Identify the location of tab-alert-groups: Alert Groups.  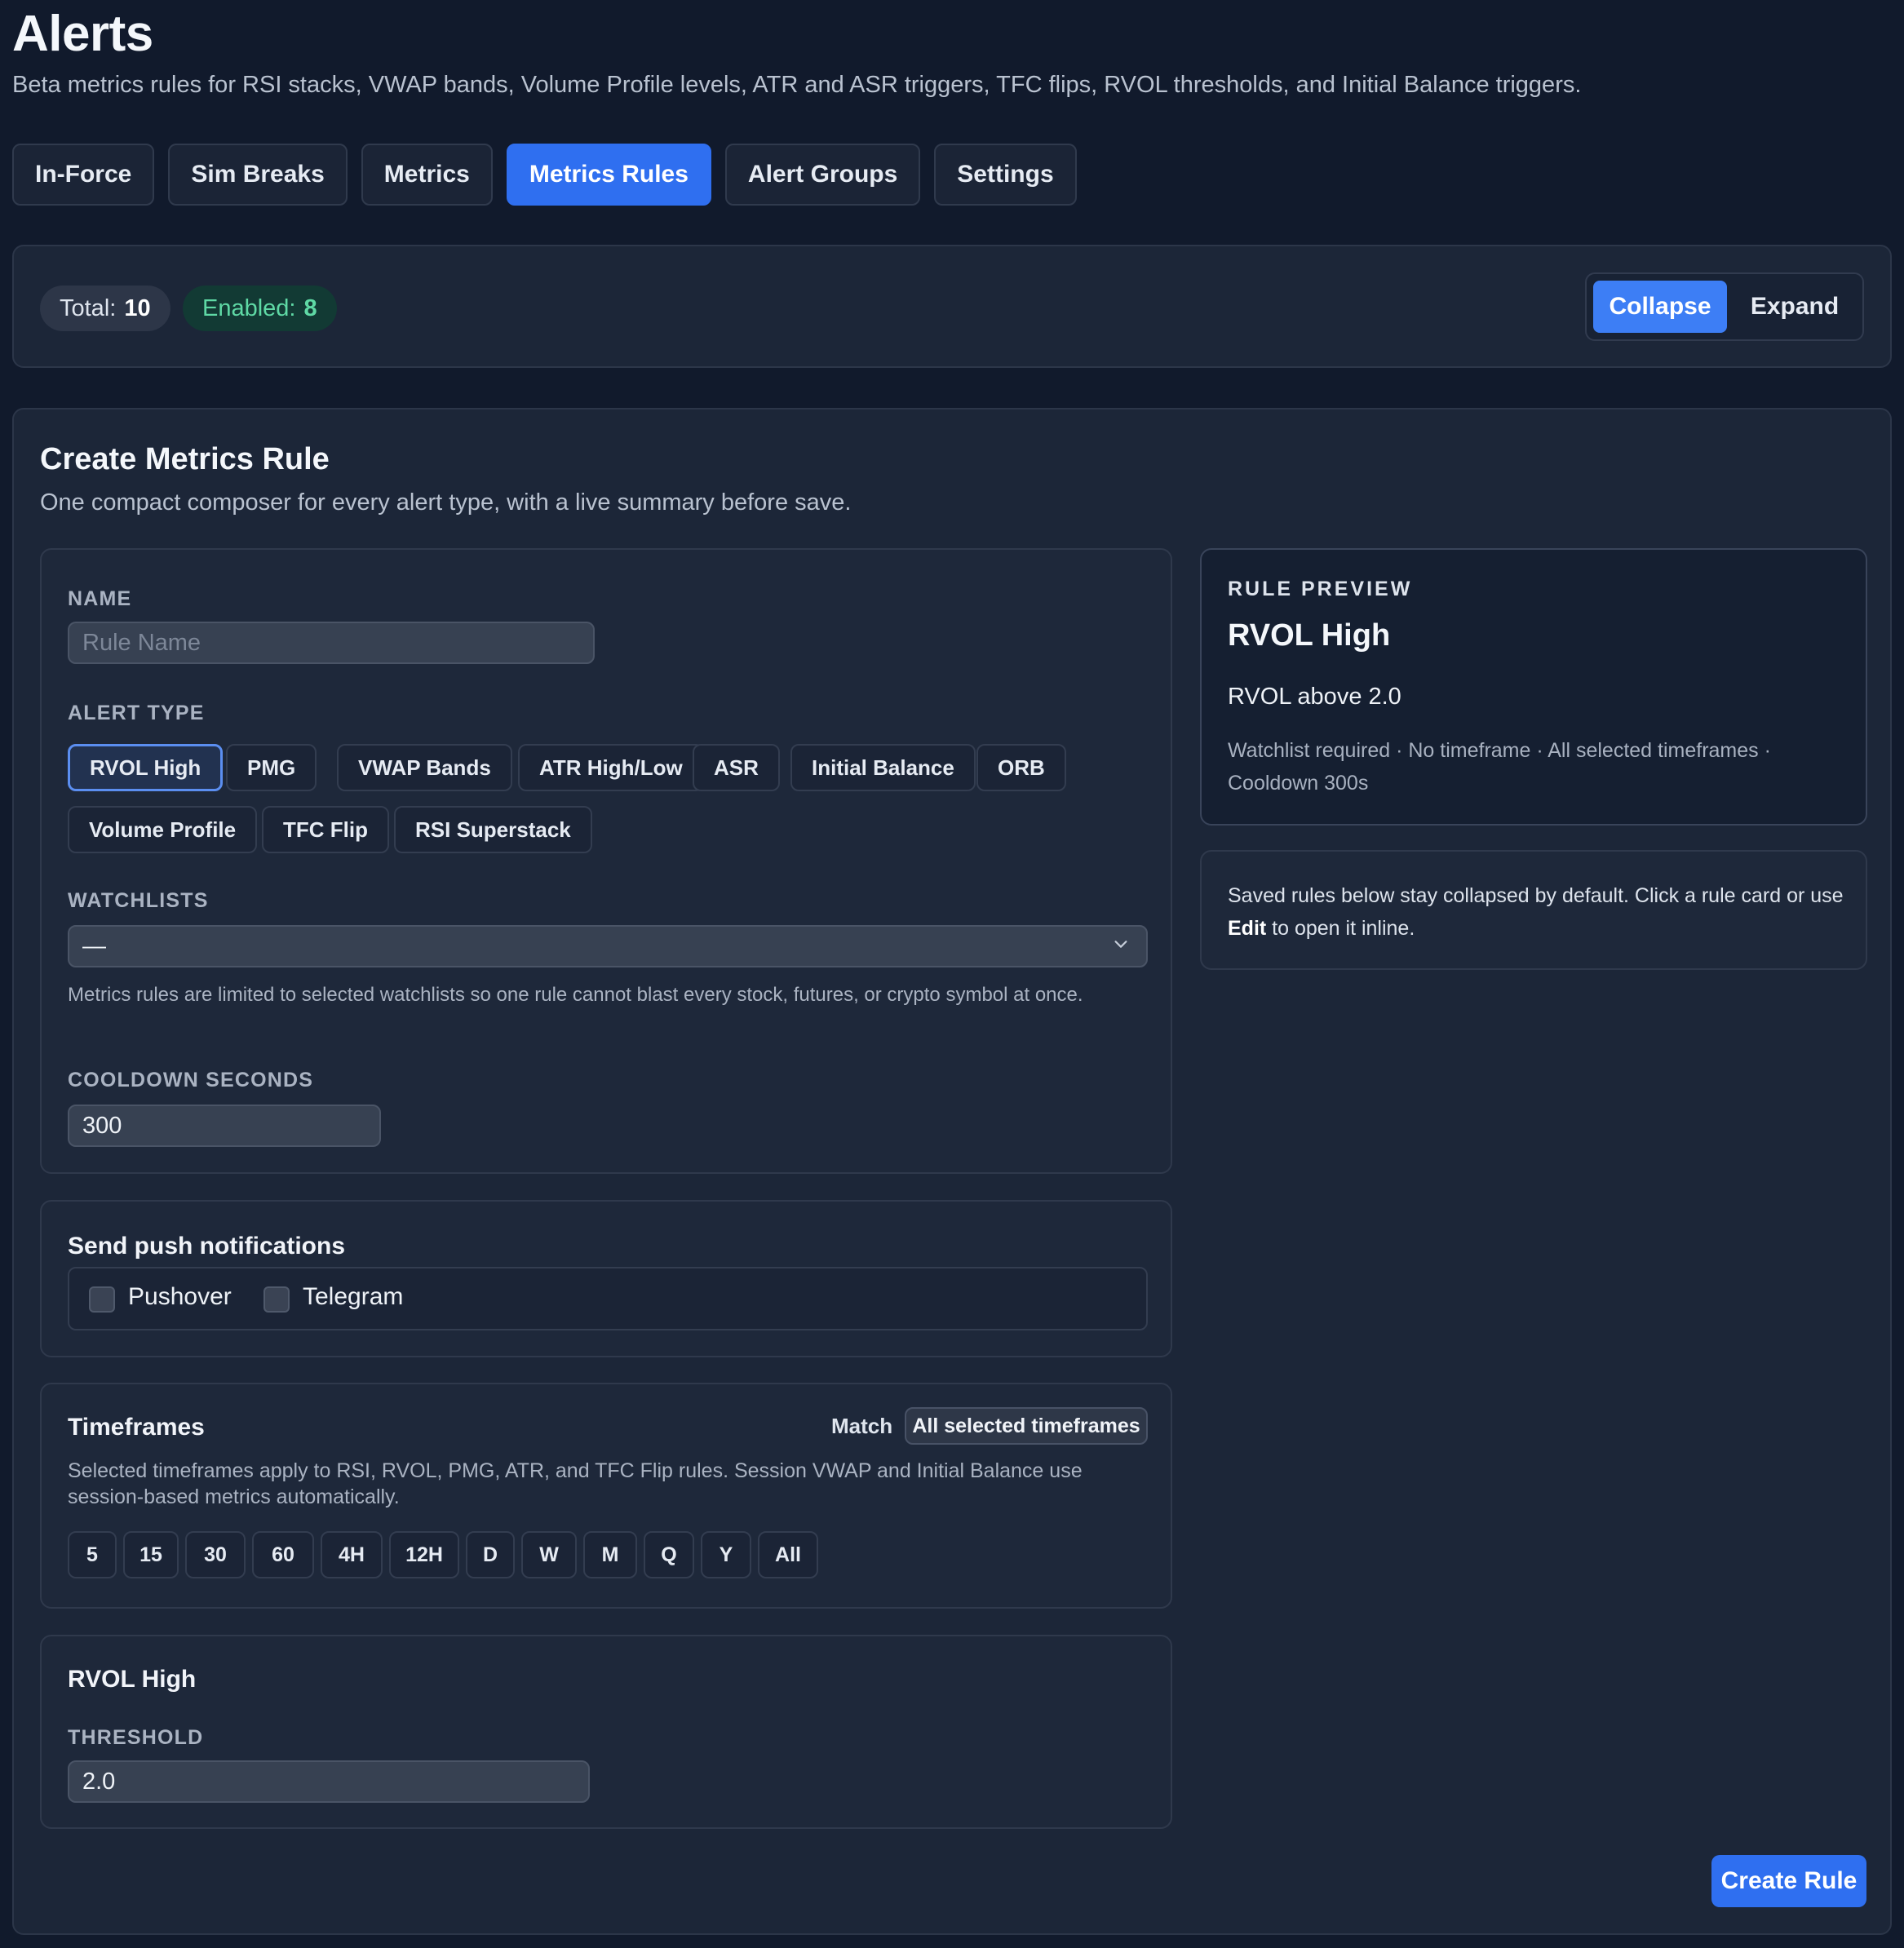
(822, 175).